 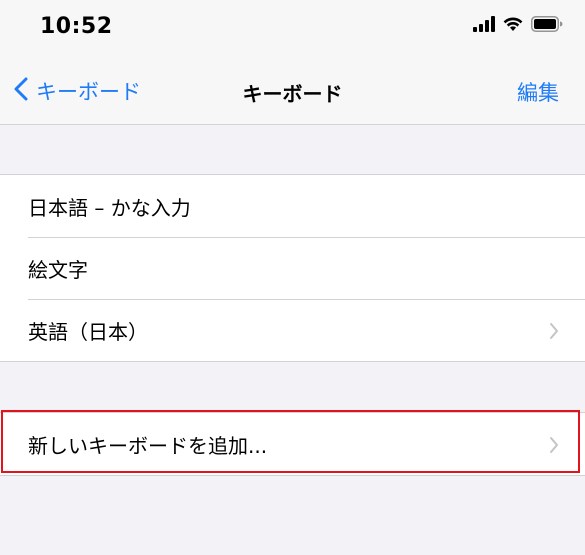 What do you see at coordinates (484, 26) in the screenshot?
I see `signal-icon` at bounding box center [484, 26].